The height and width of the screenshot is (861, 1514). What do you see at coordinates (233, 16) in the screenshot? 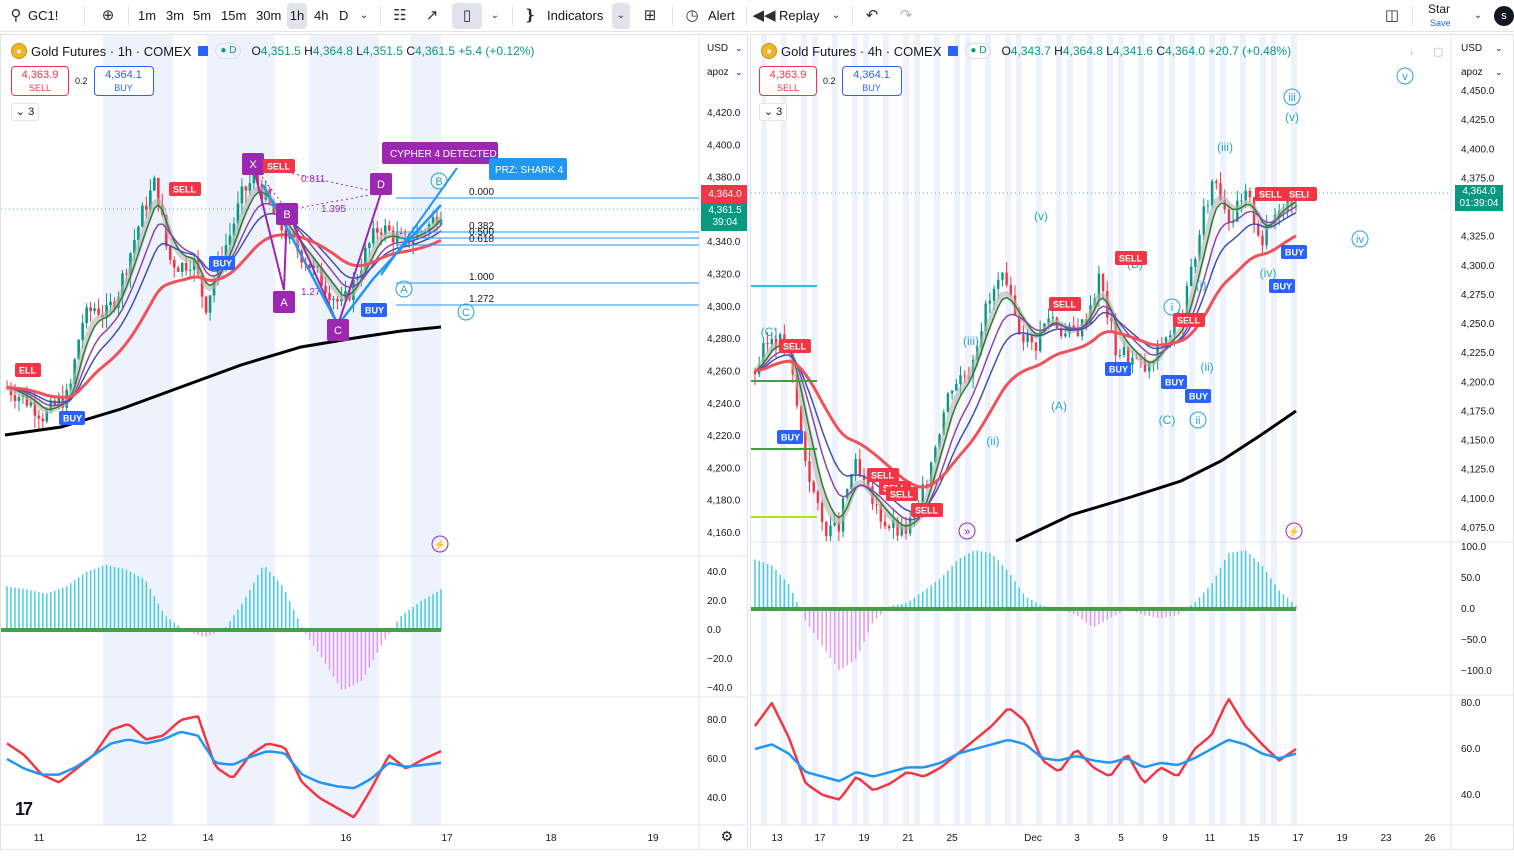
I see `interval-15m-button: 15m` at bounding box center [233, 16].